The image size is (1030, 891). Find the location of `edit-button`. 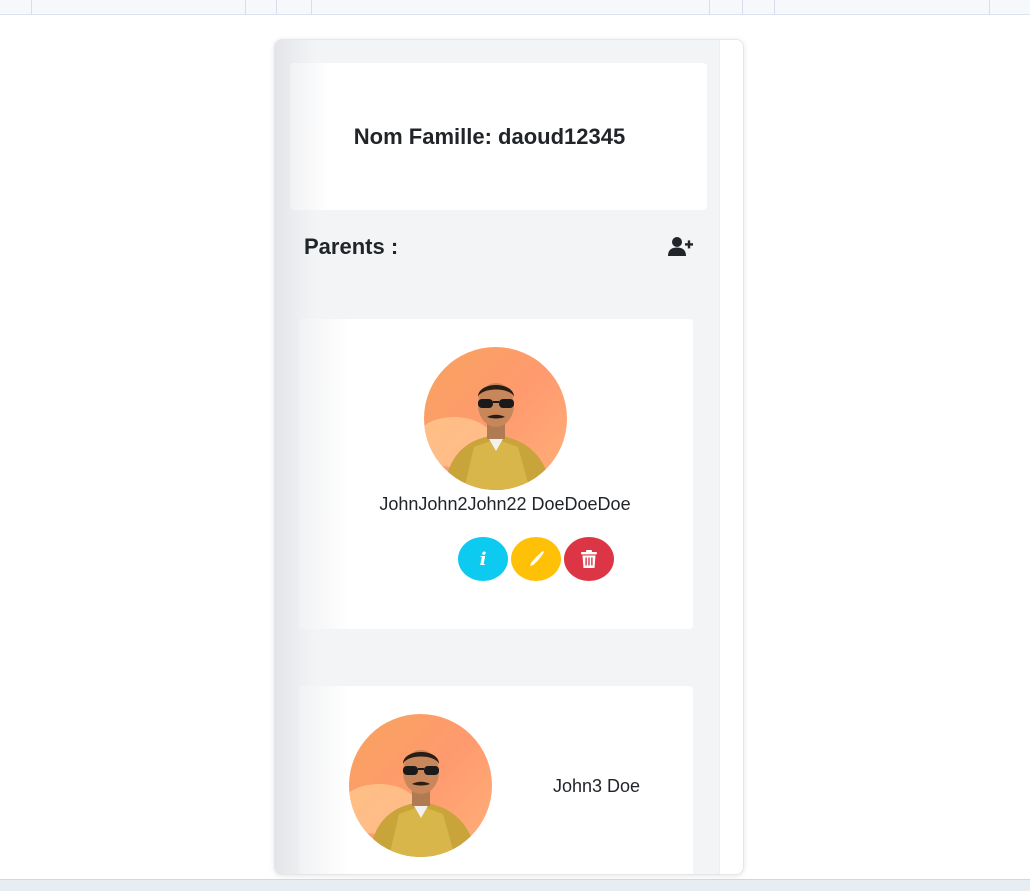

edit-button is located at coordinates (536, 559).